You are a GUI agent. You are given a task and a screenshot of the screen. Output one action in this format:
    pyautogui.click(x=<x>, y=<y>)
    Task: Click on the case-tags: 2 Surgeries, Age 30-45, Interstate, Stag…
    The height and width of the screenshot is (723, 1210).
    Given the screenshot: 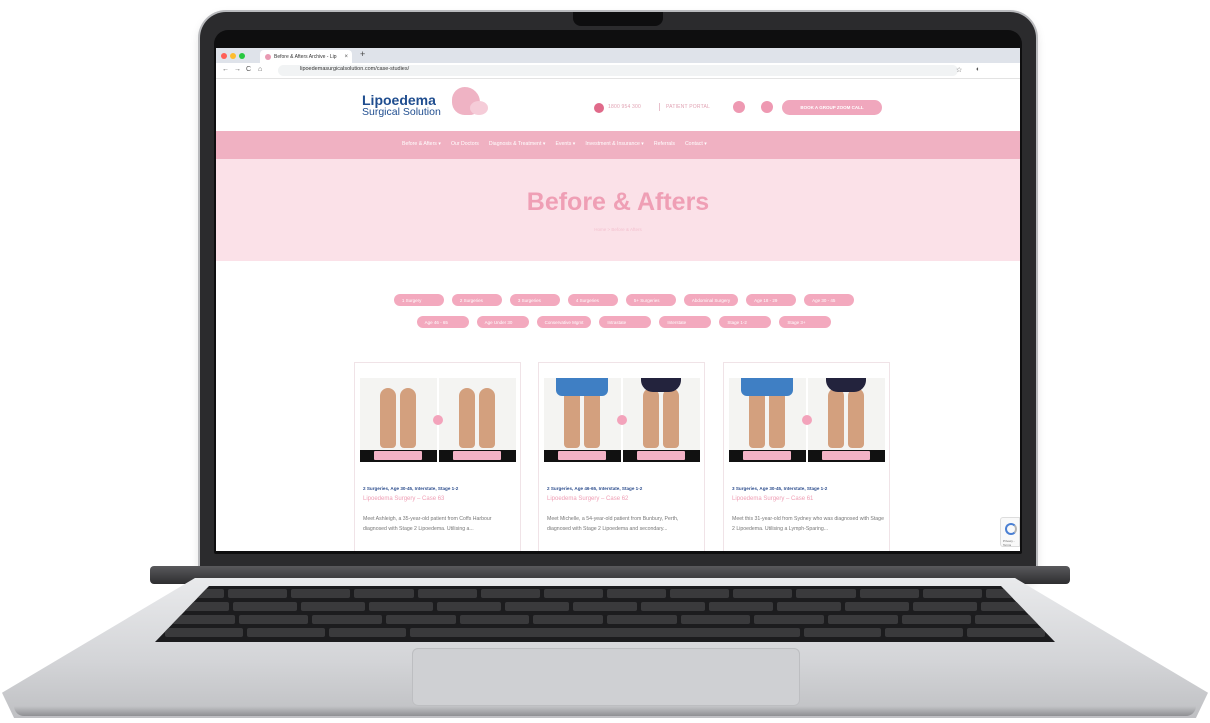 What is the action you would take?
    pyautogui.click(x=411, y=488)
    